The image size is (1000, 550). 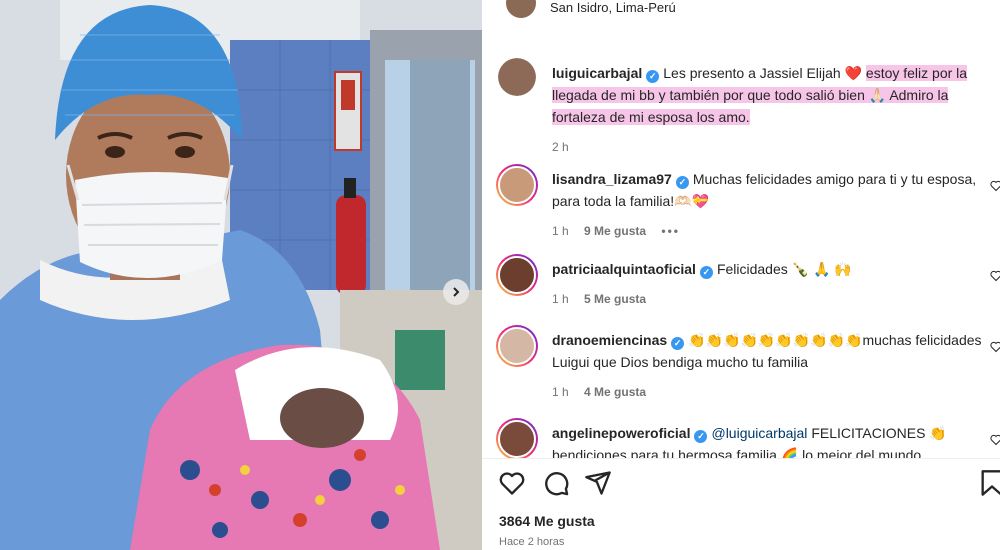 I want to click on comment-icon, so click(x=556, y=483).